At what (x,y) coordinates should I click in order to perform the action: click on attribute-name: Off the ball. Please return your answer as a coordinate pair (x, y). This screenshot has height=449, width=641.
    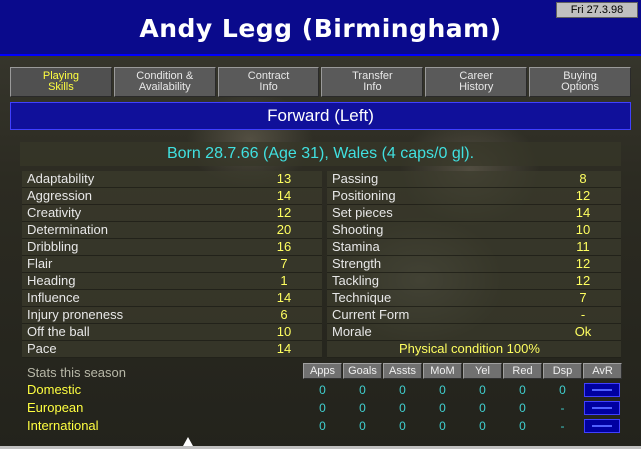
    Looking at the image, I should click on (58, 331).